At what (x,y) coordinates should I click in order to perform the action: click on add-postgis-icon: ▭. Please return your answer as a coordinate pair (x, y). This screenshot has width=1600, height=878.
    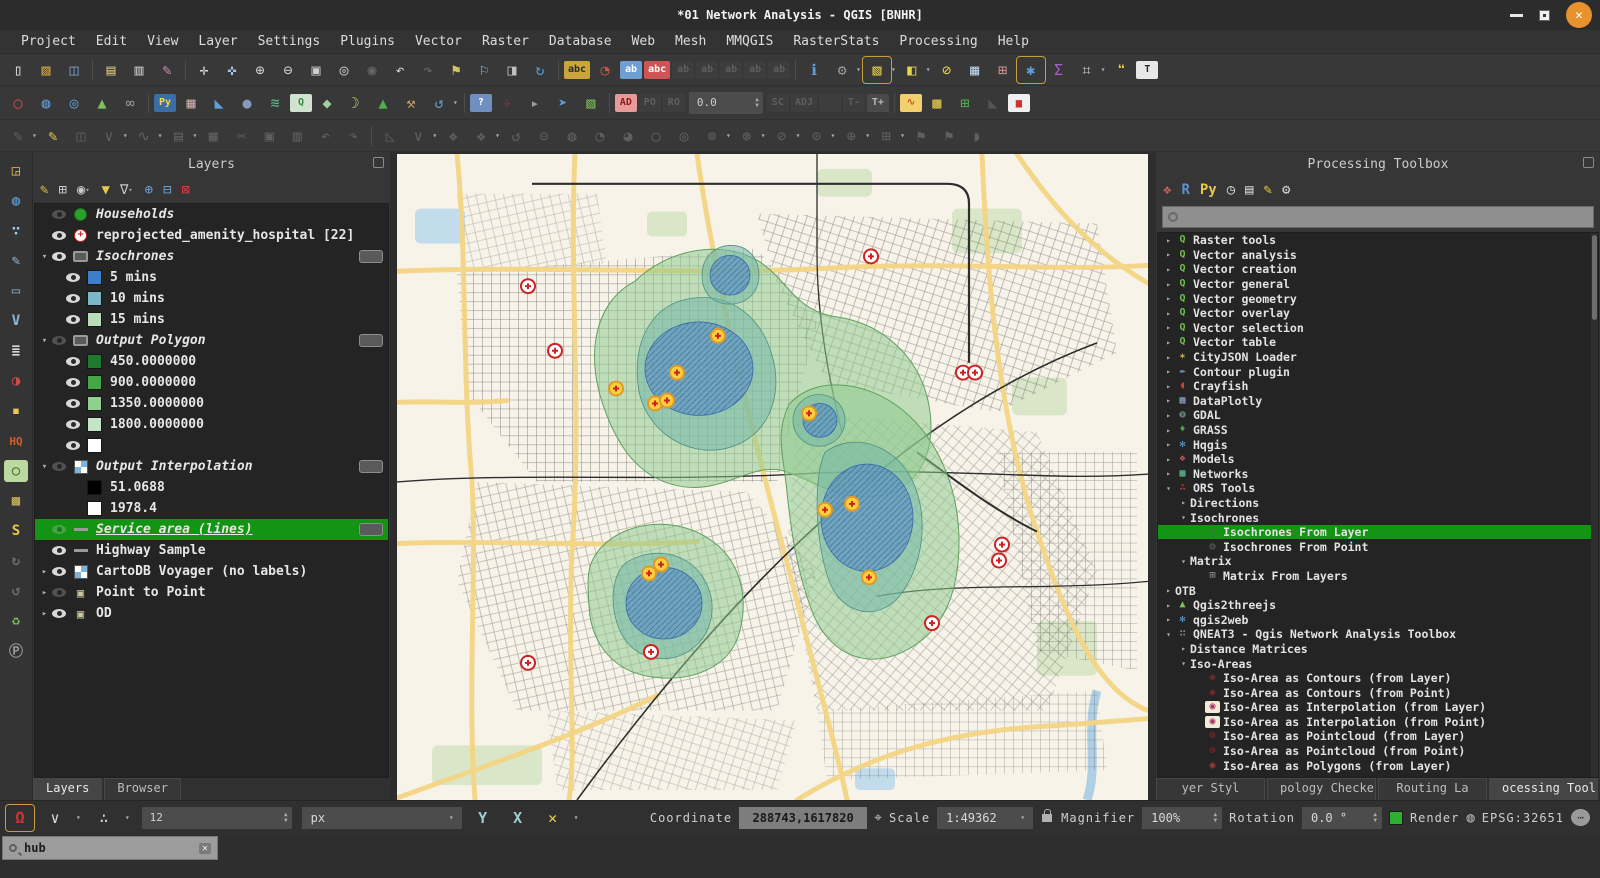
    Looking at the image, I should click on (16, 291).